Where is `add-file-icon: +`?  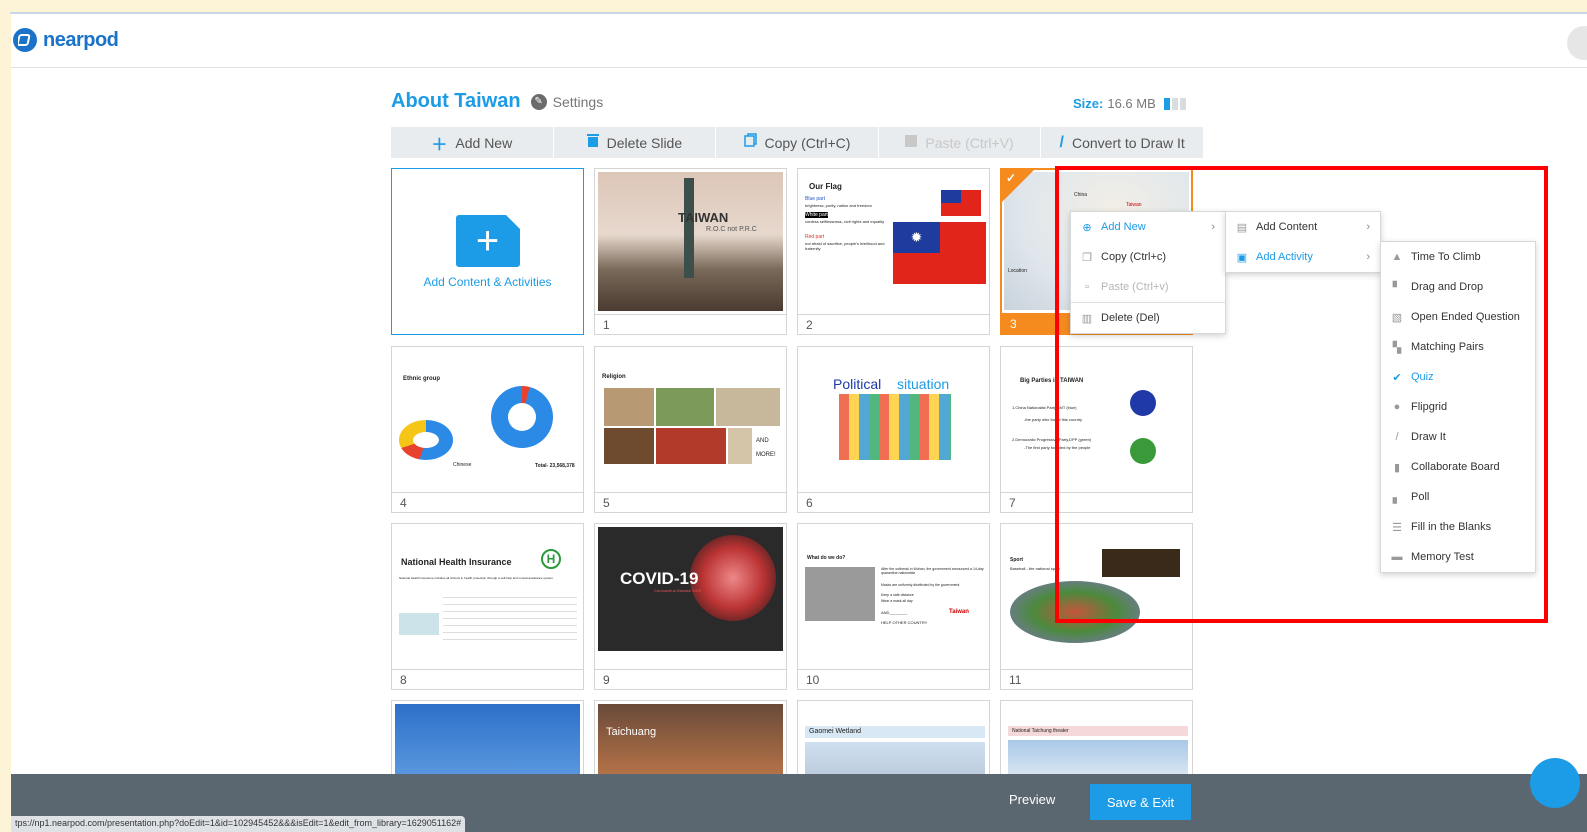
add-file-icon: + is located at coordinates (487, 240).